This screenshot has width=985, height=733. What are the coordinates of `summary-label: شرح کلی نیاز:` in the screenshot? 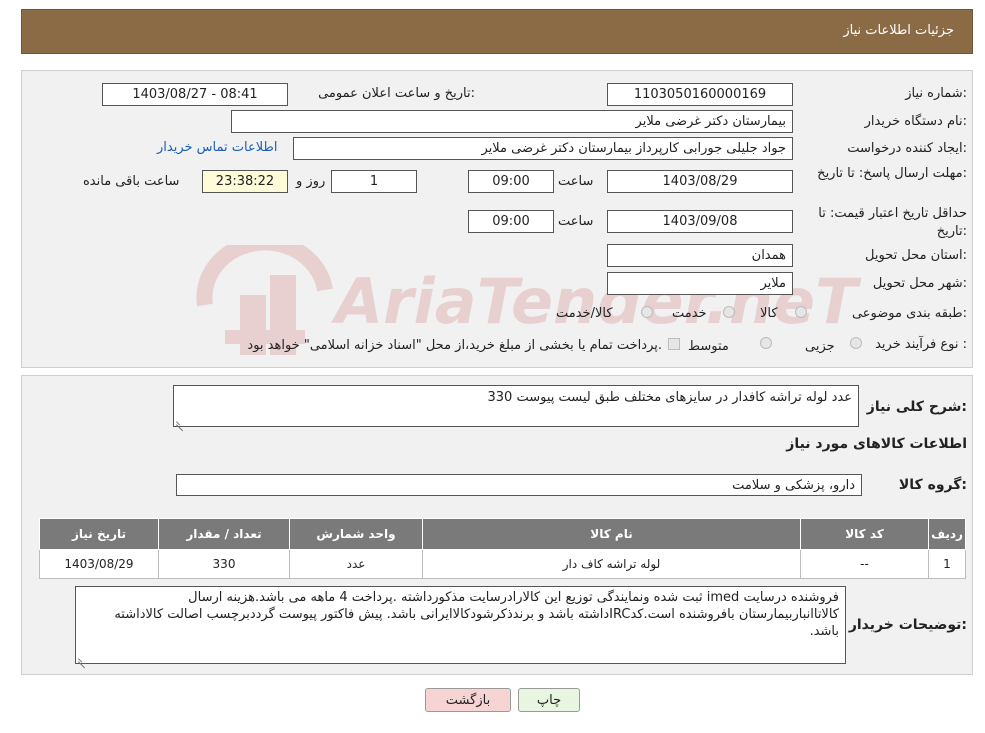 It's located at (916, 407).